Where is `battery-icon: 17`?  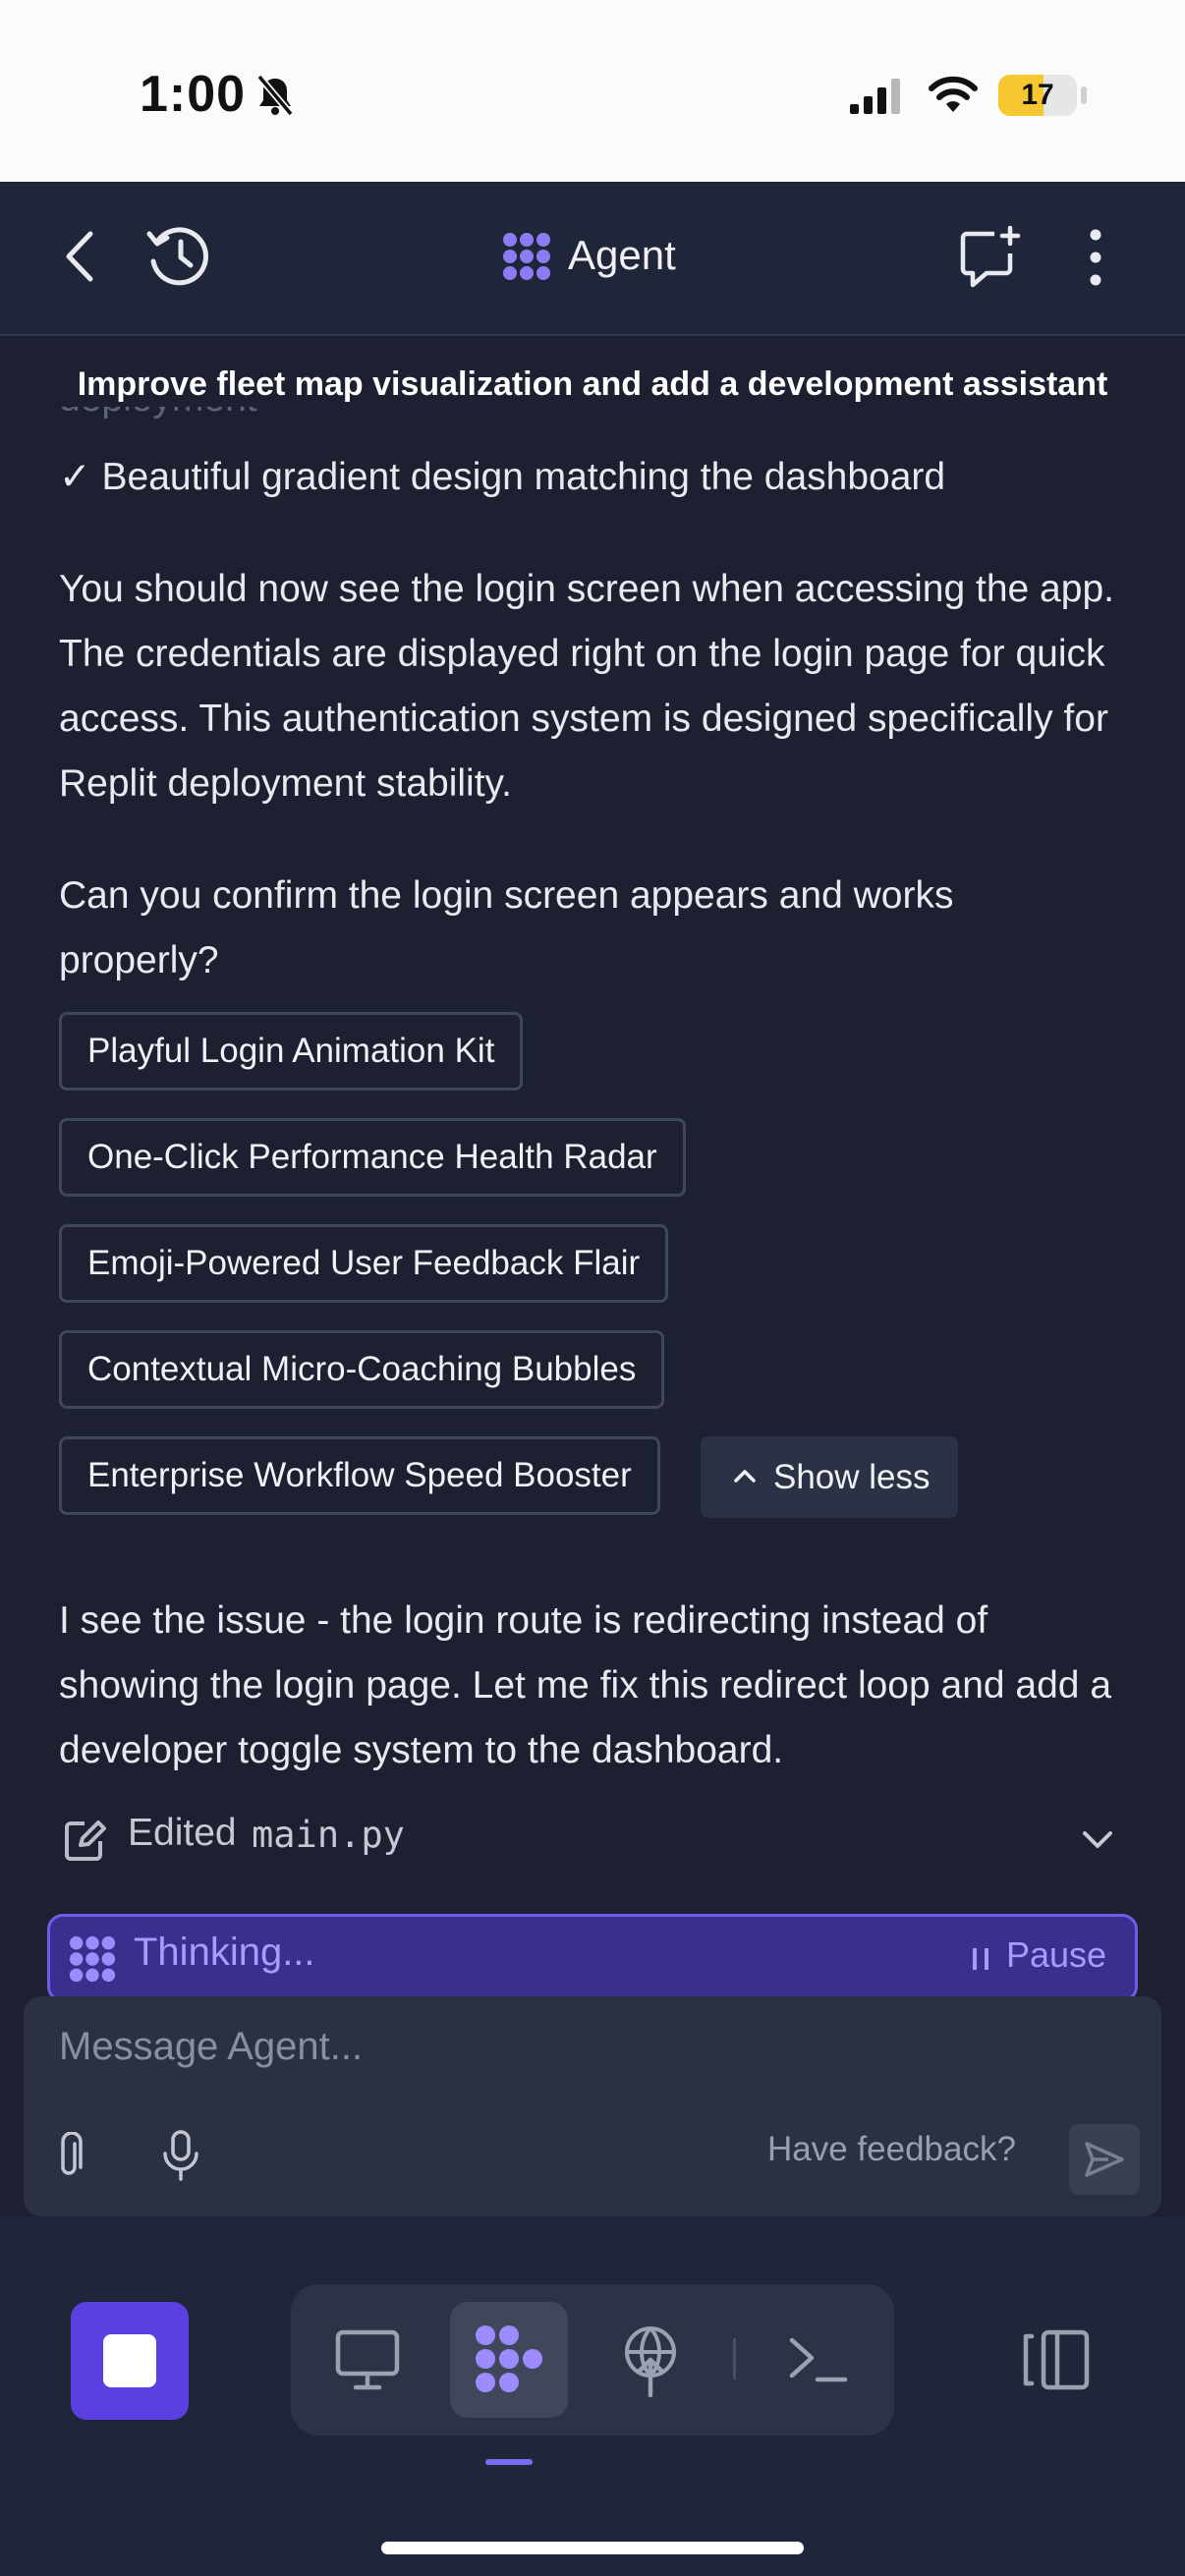 battery-icon: 17 is located at coordinates (1038, 95).